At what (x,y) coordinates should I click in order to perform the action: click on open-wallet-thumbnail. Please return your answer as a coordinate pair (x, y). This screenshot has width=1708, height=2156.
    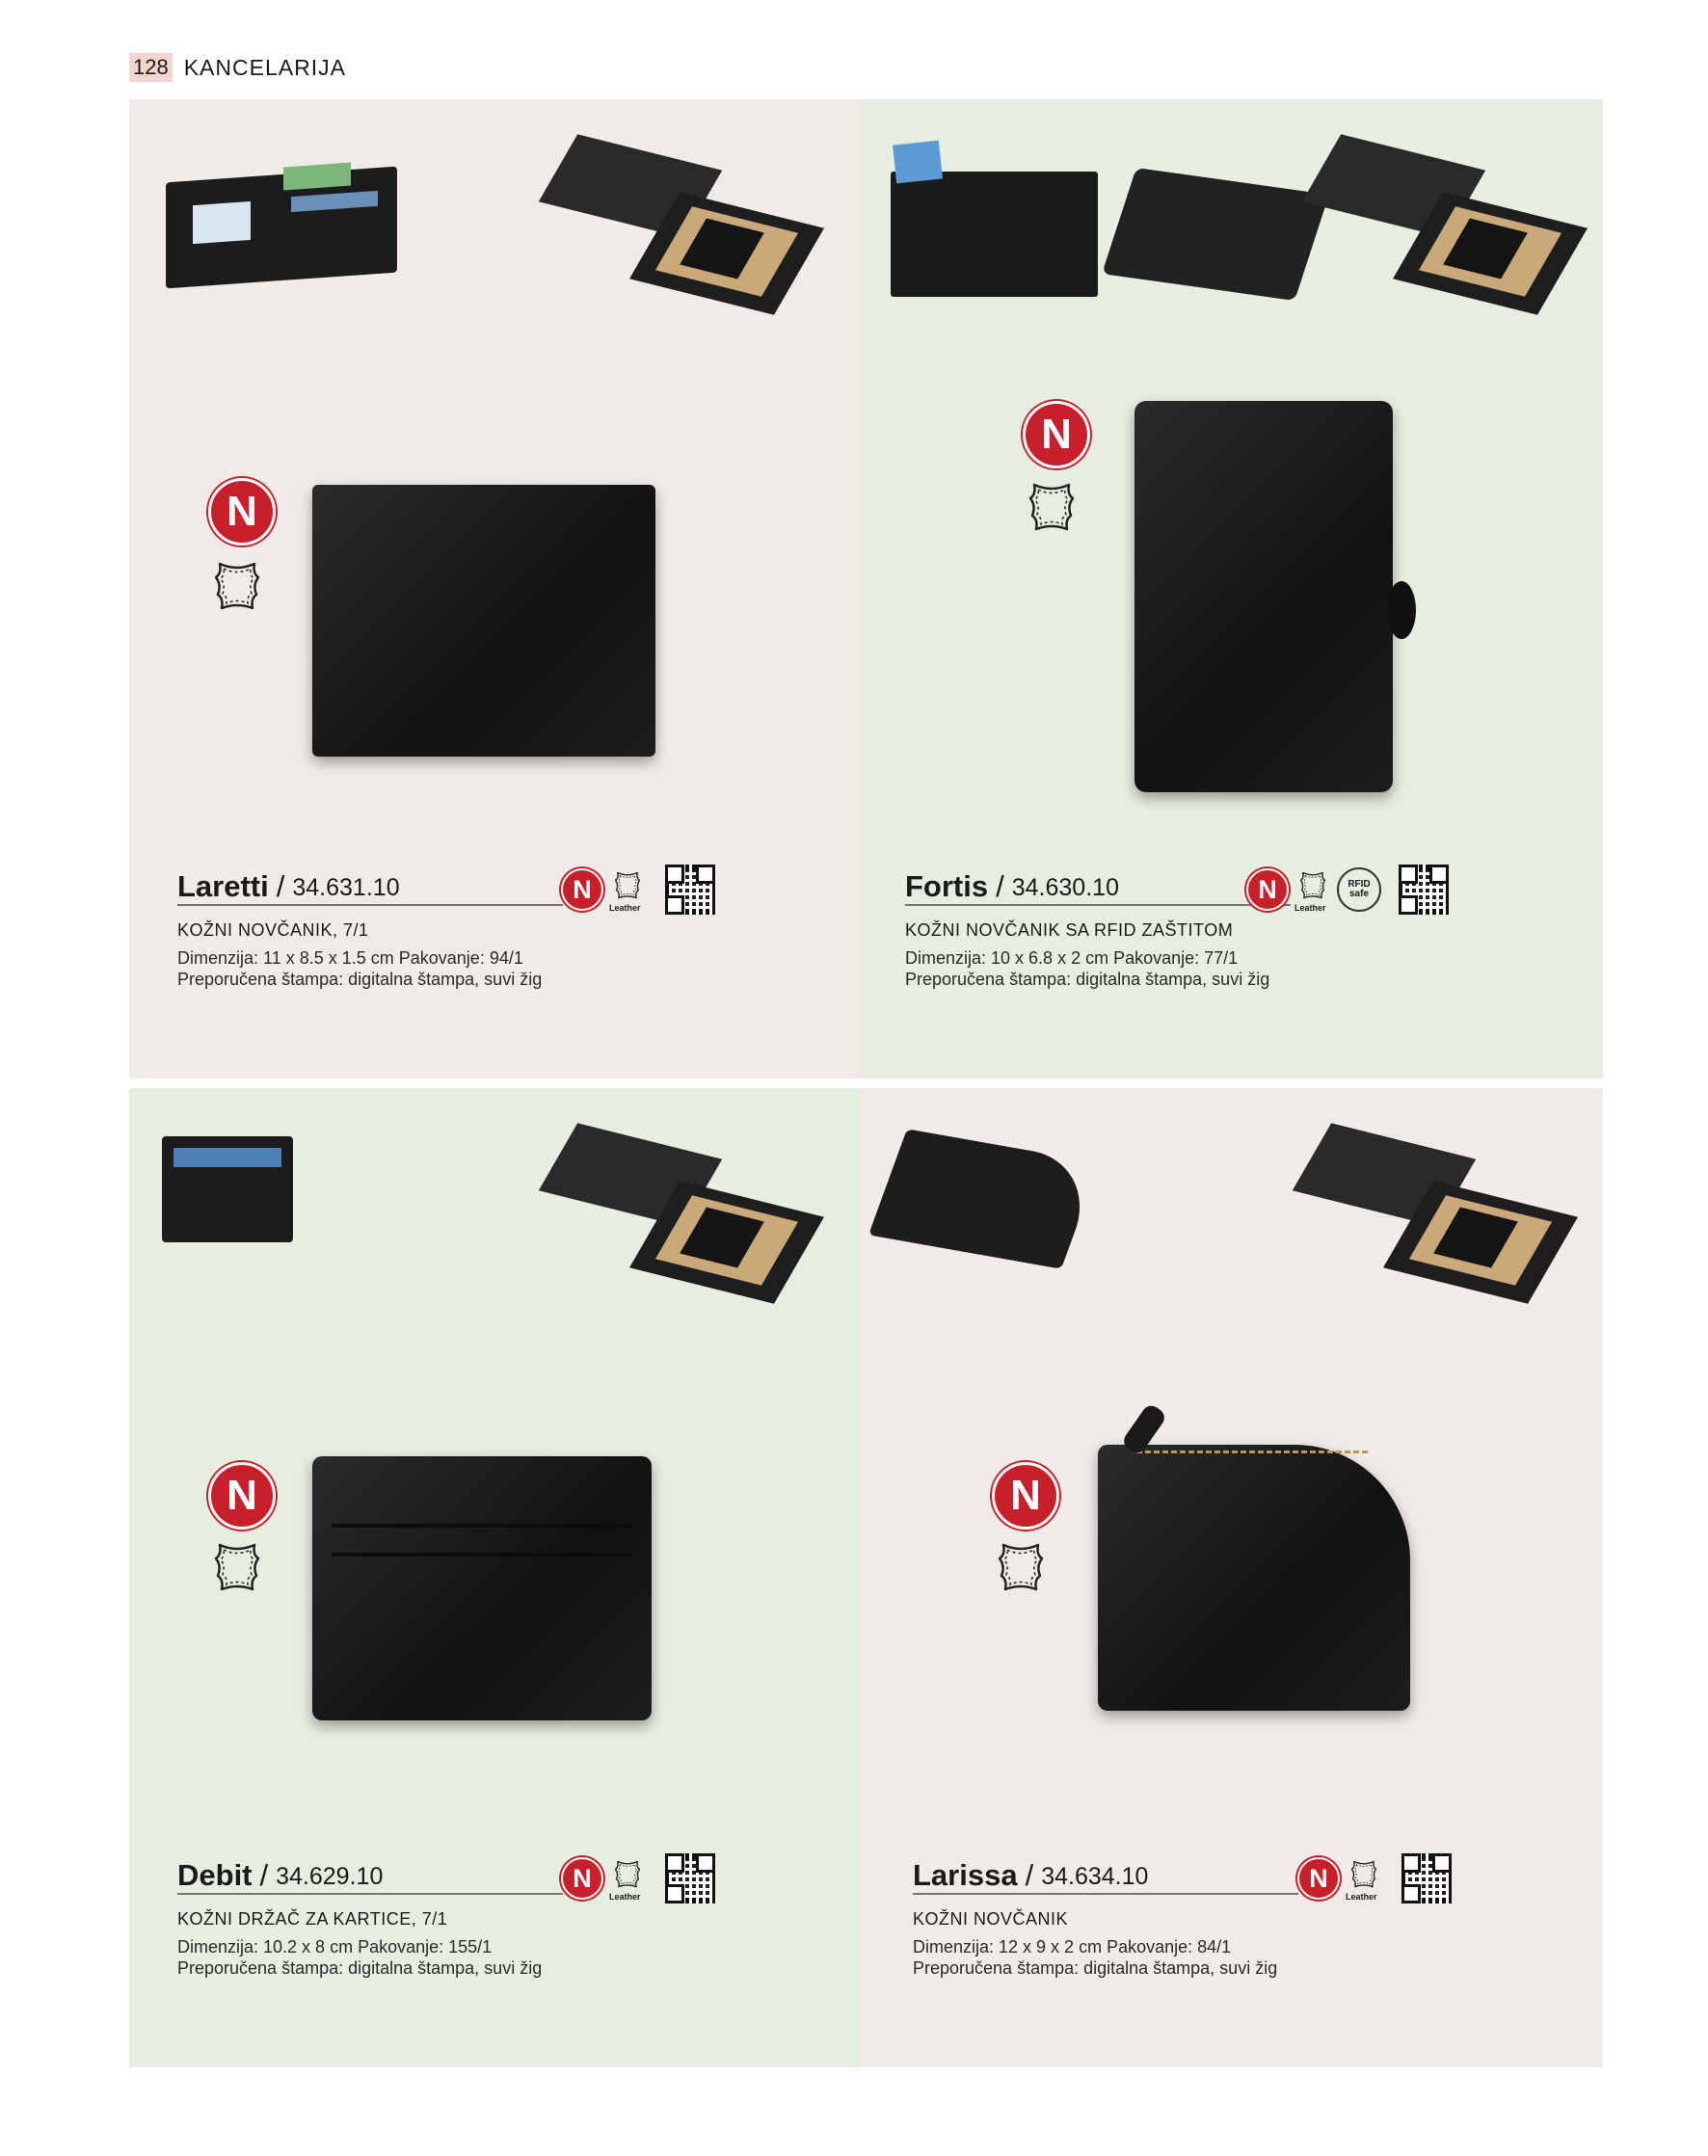
    Looking at the image, I should click on (281, 225).